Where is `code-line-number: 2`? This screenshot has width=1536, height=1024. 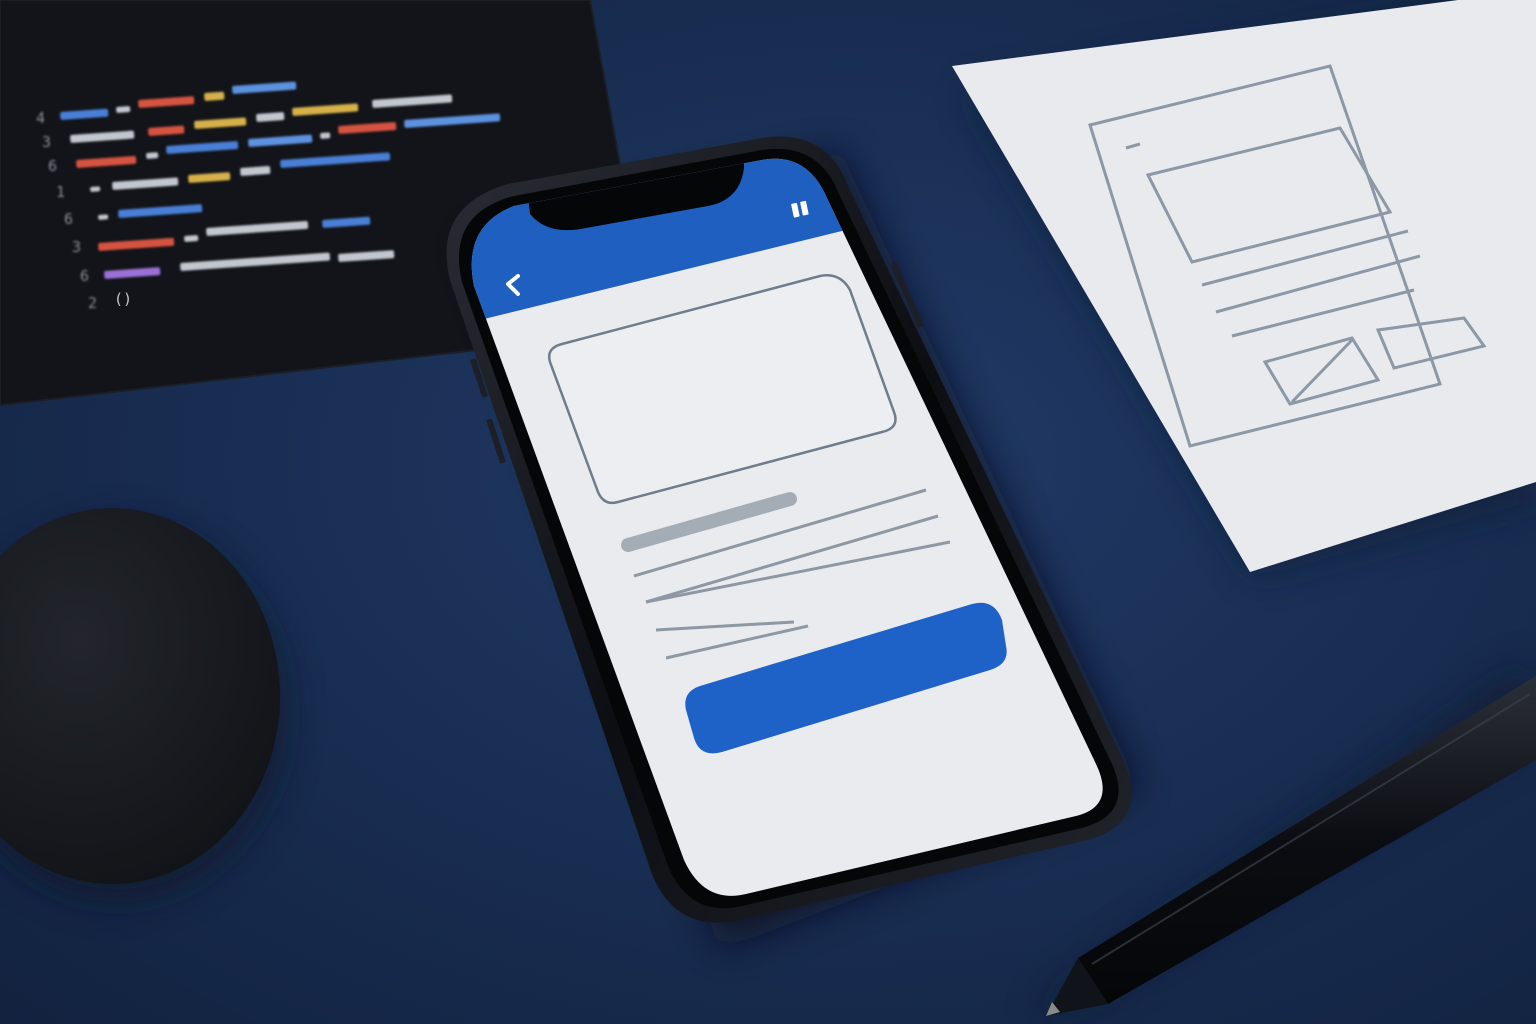
code-line-number: 2 is located at coordinates (92, 303).